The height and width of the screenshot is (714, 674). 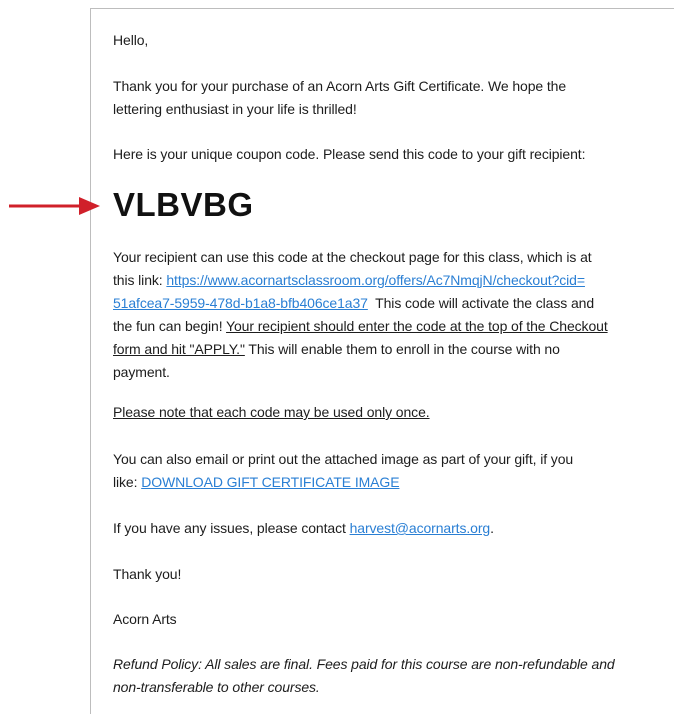 What do you see at coordinates (147, 574) in the screenshot?
I see `thanks: Thank you!` at bounding box center [147, 574].